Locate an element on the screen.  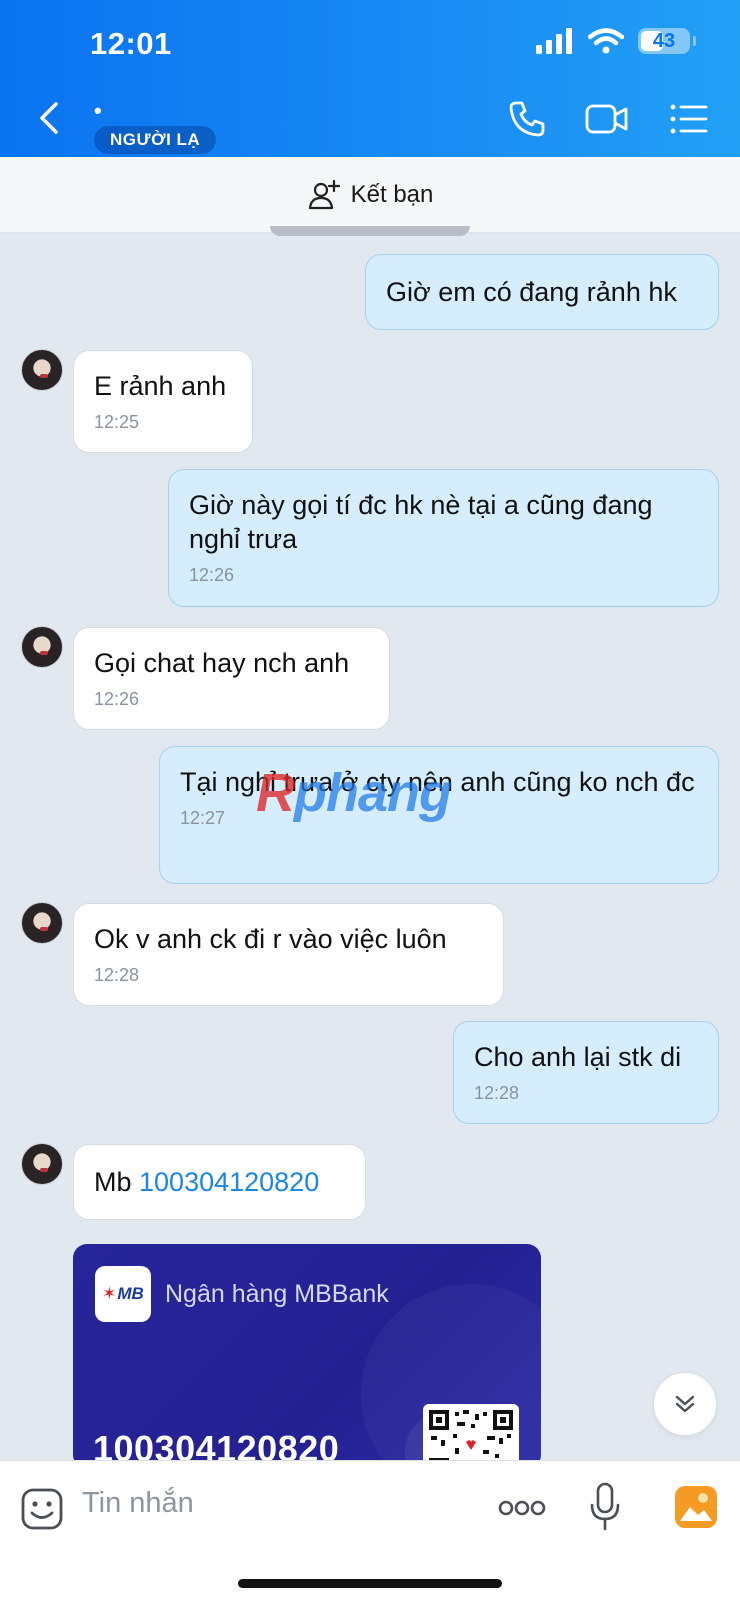
message-bubble-incoming: Gọi chat hay nch anh 12:26 is located at coordinates (231, 678).